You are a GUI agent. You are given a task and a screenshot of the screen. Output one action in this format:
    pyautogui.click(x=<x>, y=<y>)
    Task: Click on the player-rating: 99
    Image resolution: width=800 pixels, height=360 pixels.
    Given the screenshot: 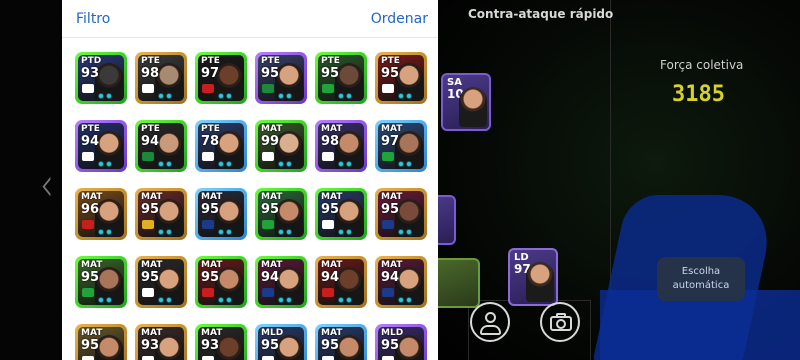 What is the action you would take?
    pyautogui.click(x=270, y=141)
    